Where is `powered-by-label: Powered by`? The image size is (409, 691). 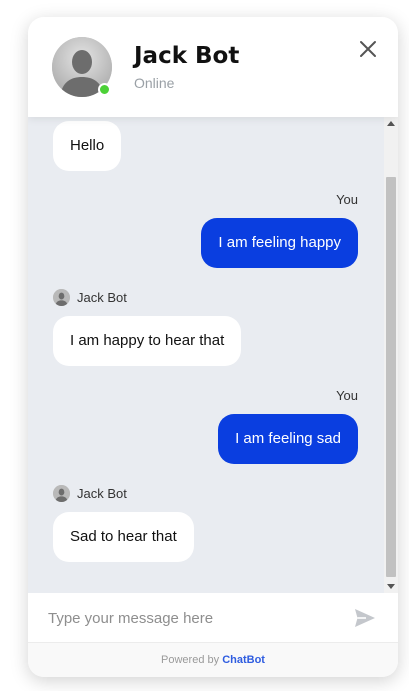 powered-by-label: Powered by is located at coordinates (190, 660).